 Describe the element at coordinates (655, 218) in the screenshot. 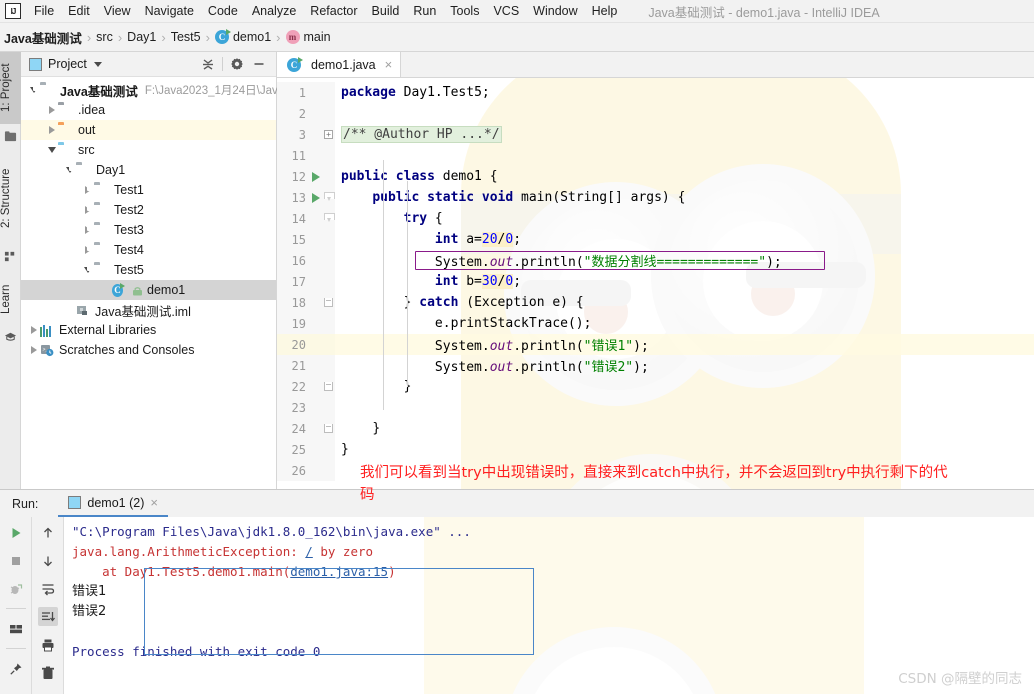

I see `code-line-14: 14 try {` at that location.